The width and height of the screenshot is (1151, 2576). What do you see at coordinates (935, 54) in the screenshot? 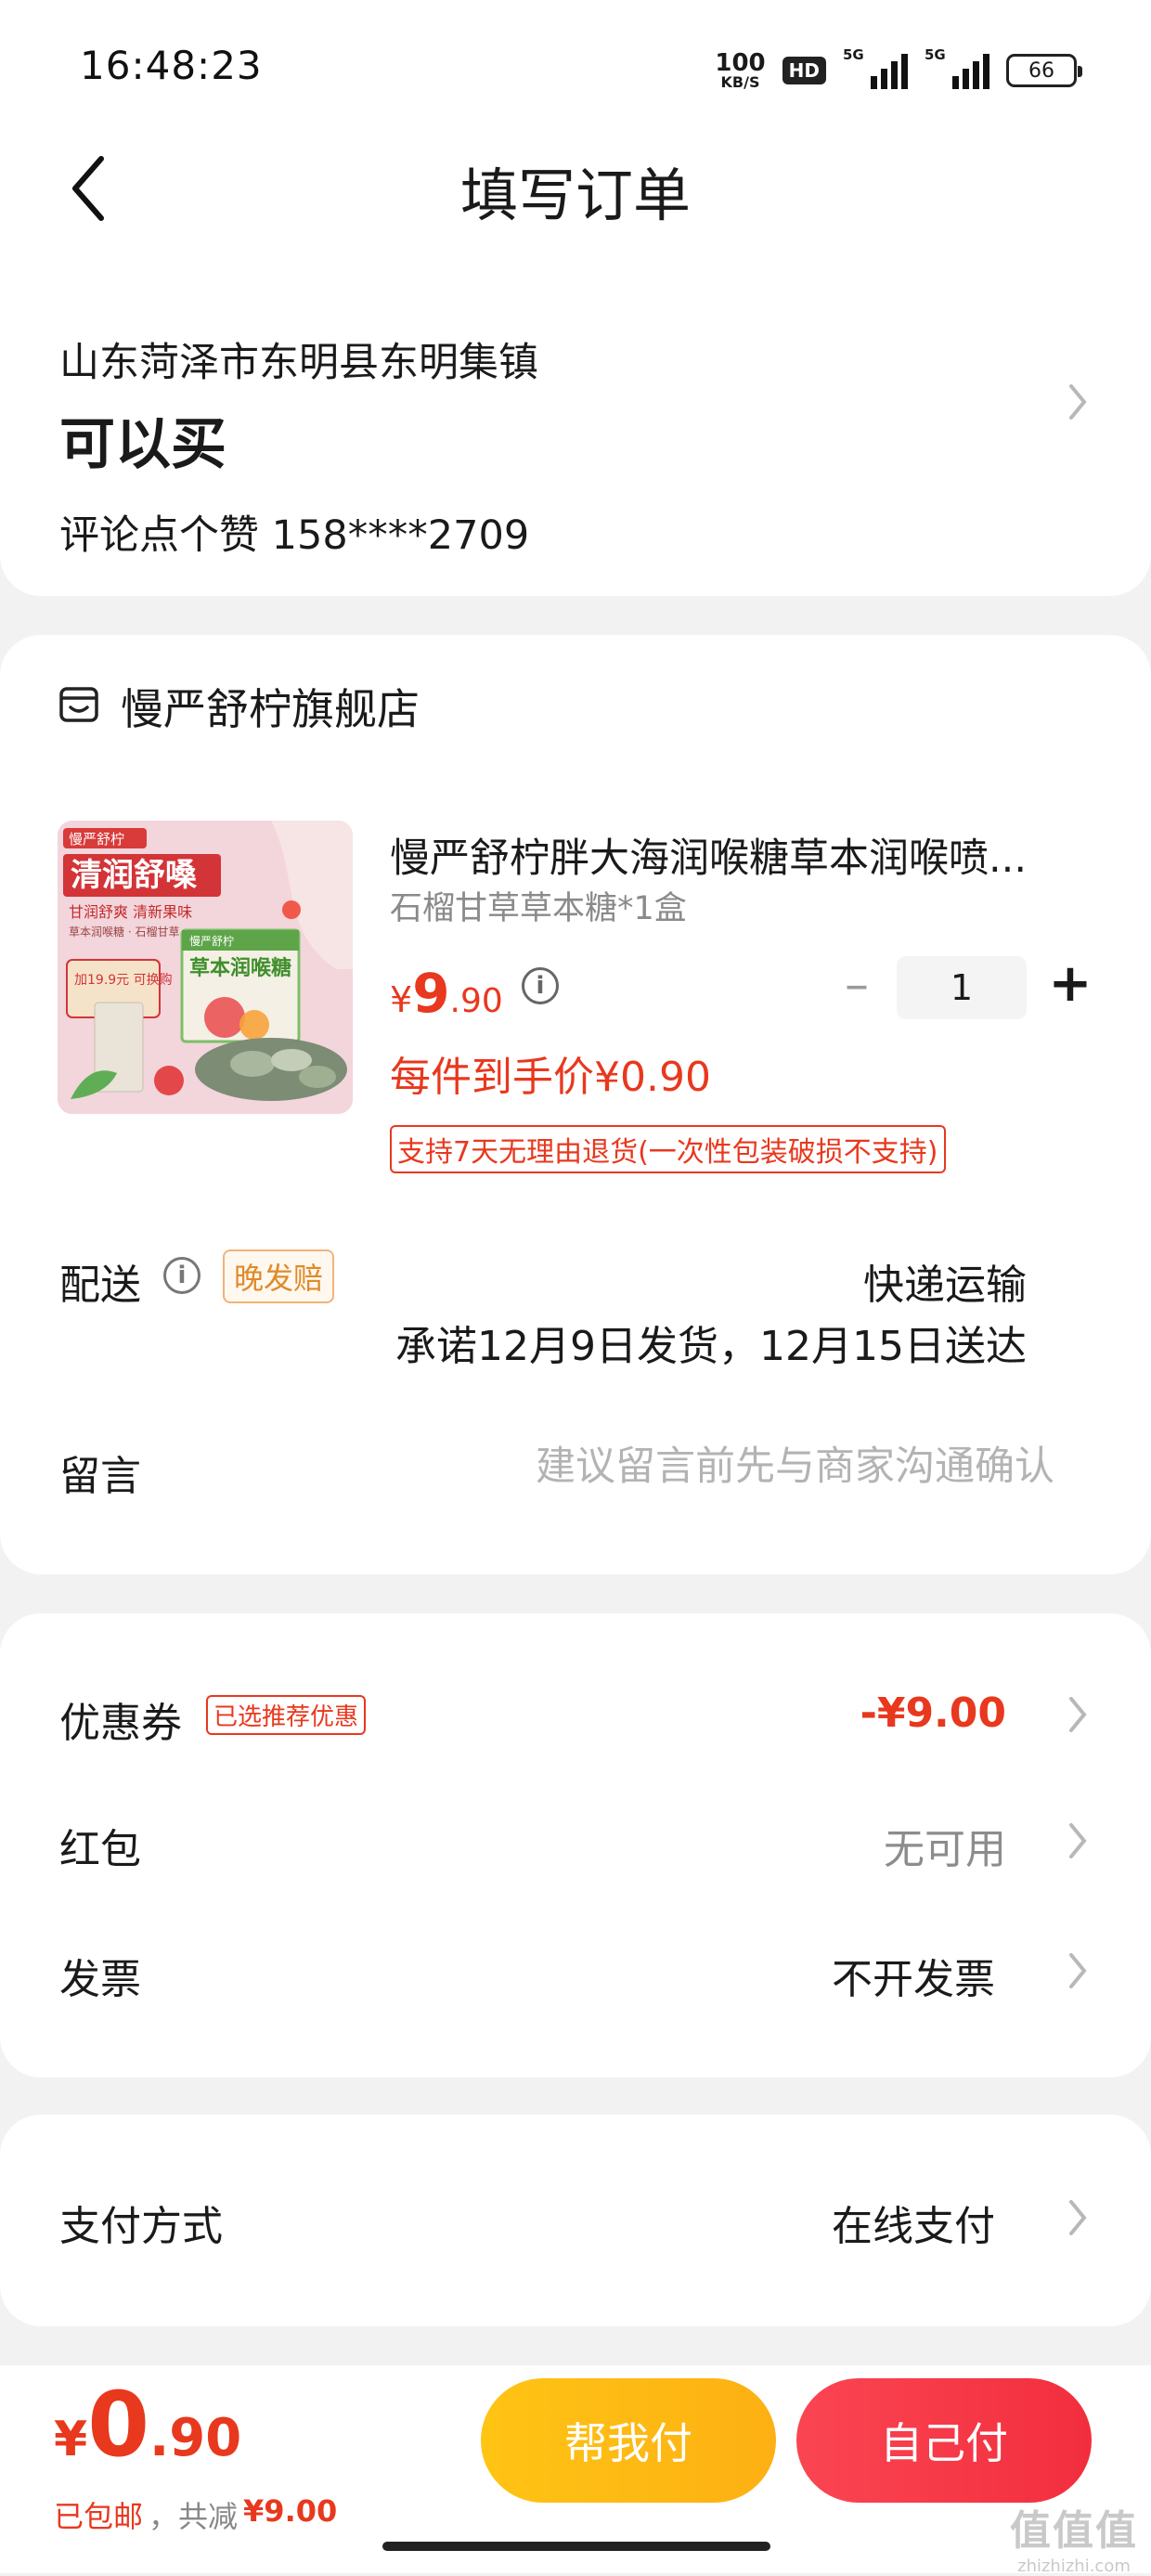
I see `signal-label-2: 5G` at bounding box center [935, 54].